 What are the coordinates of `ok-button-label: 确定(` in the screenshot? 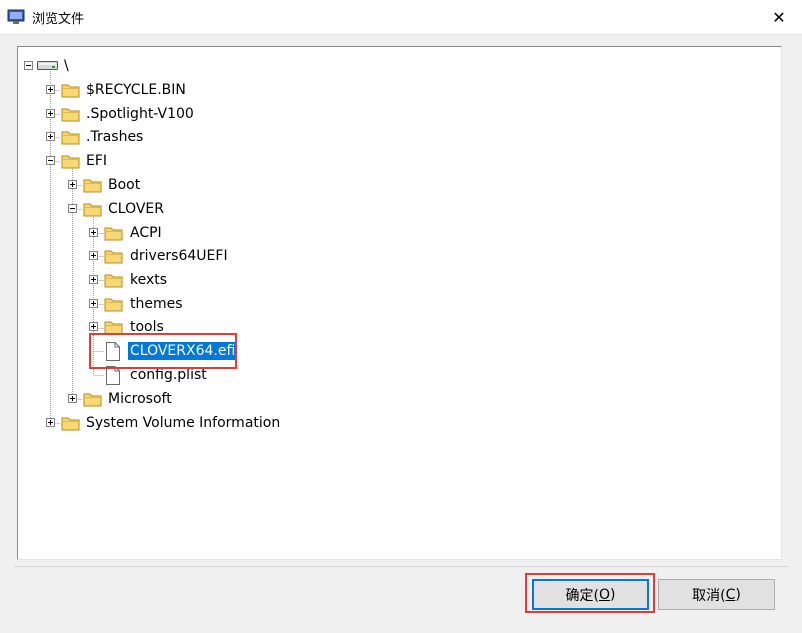 It's located at (582, 595).